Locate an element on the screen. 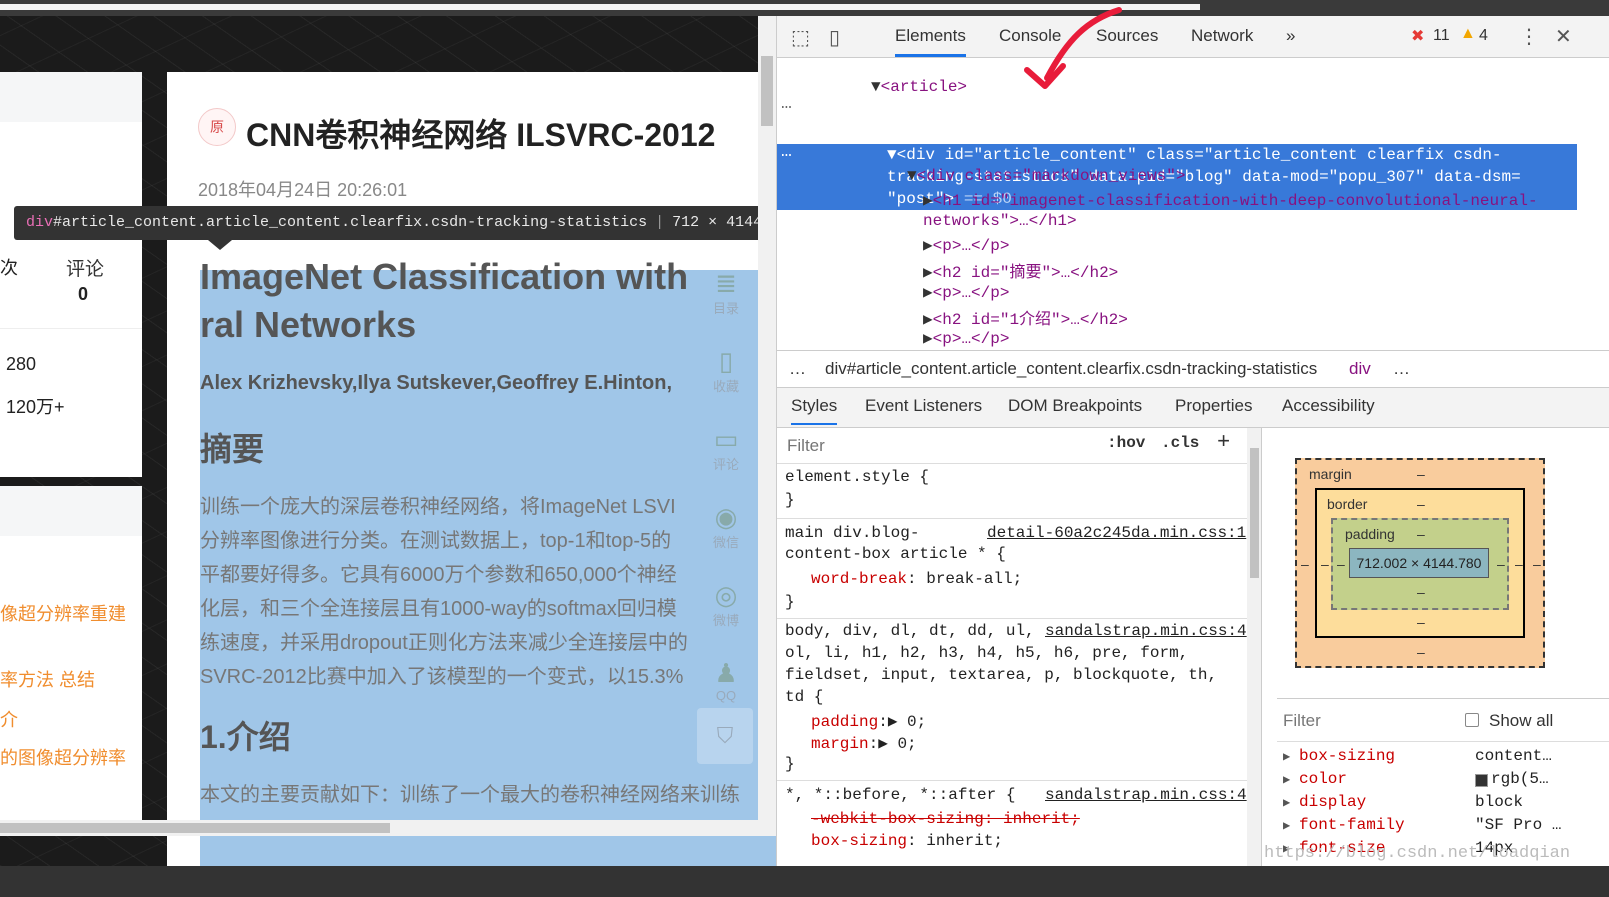 The image size is (1609, 897). bookmark-button: ▯ 收藏 is located at coordinates (726, 370).